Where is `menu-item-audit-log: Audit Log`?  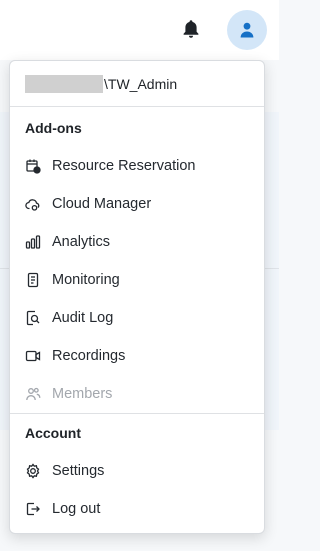 menu-item-audit-log: Audit Log is located at coordinates (137, 318).